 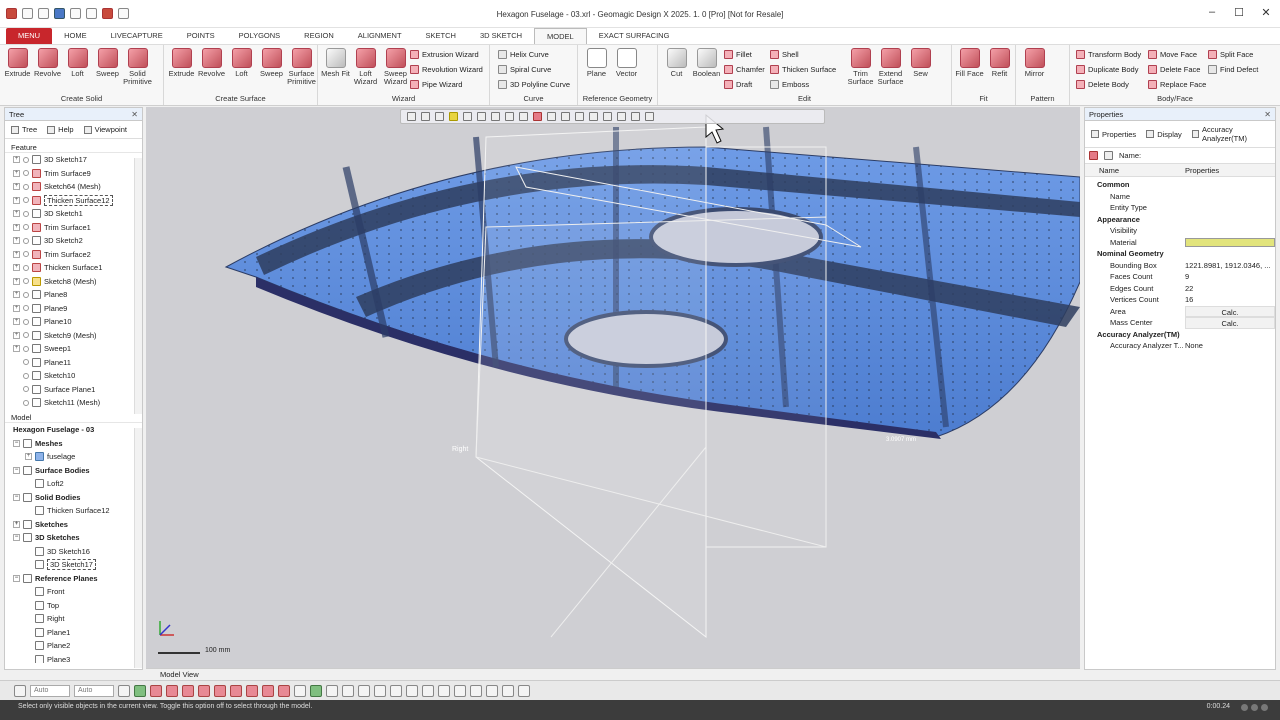 What do you see at coordinates (1108, 155) in the screenshot?
I see `sort-icon` at bounding box center [1108, 155].